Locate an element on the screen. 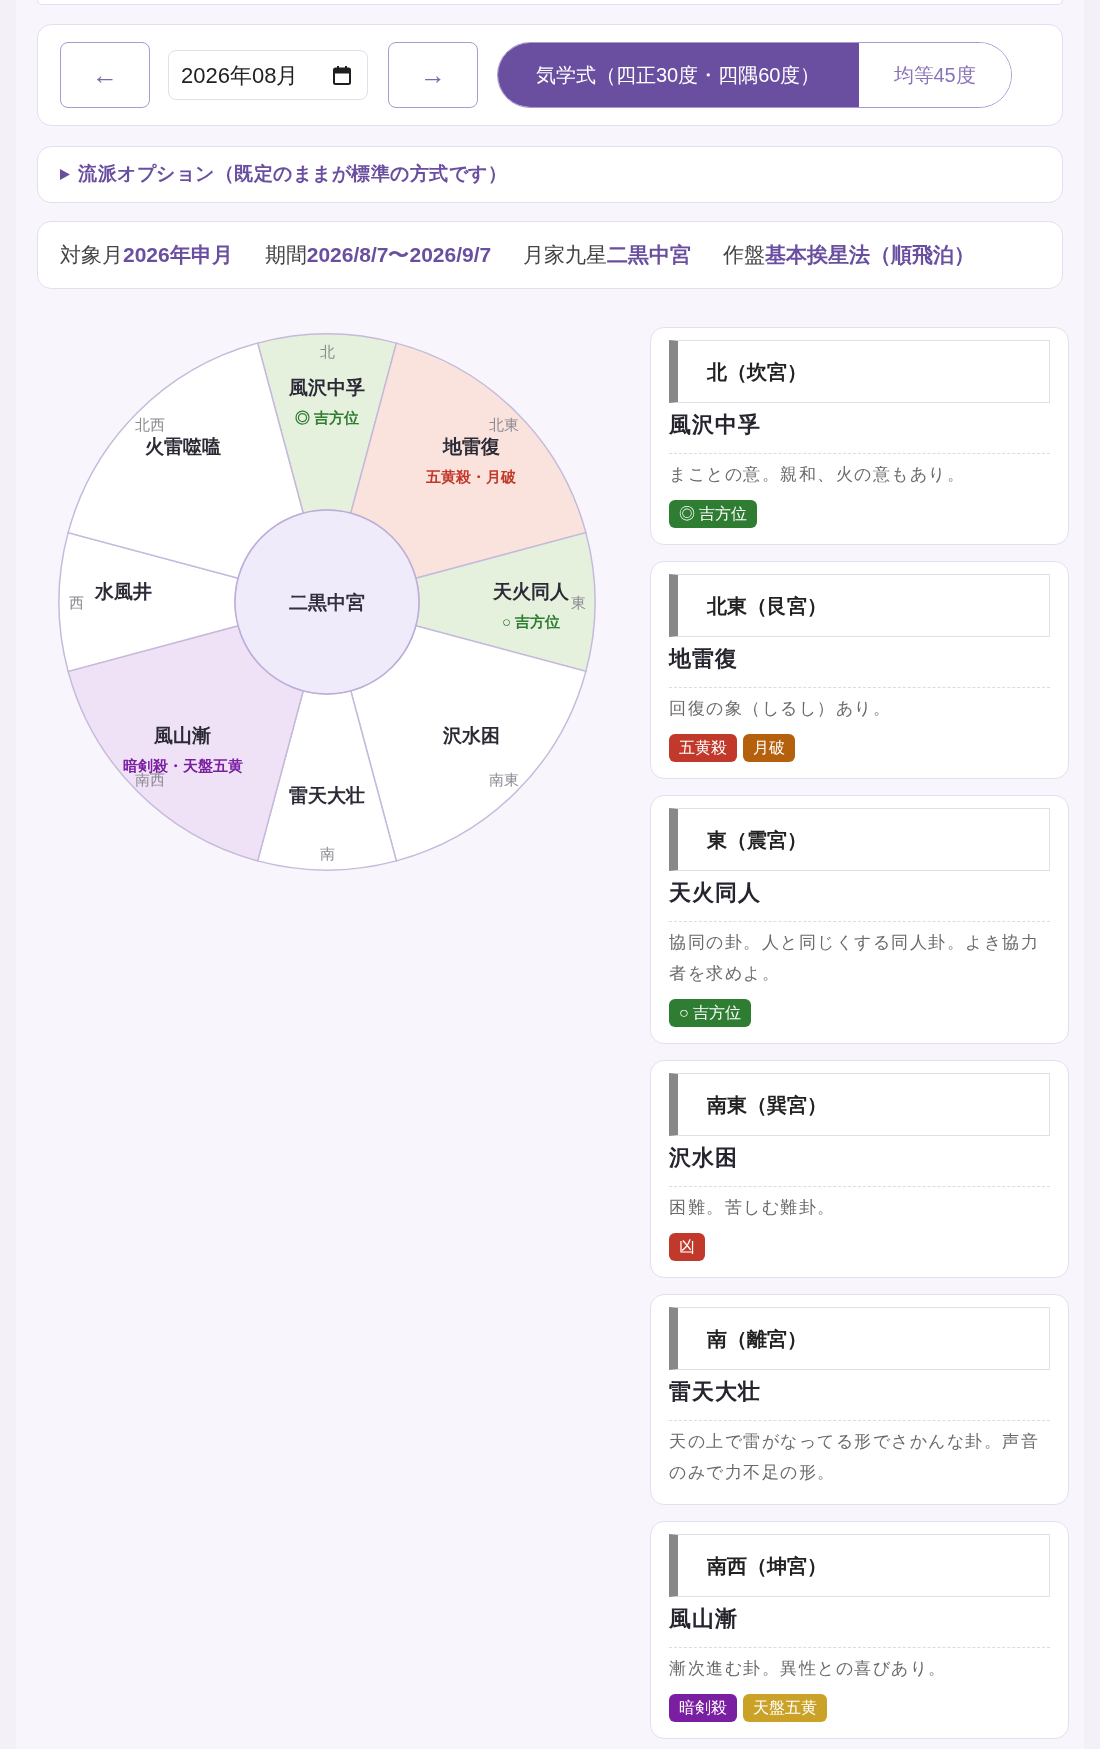 The height and width of the screenshot is (1749, 1100). mode-tab: 気学式（四正30度・四隅60度） is located at coordinates (678, 75).